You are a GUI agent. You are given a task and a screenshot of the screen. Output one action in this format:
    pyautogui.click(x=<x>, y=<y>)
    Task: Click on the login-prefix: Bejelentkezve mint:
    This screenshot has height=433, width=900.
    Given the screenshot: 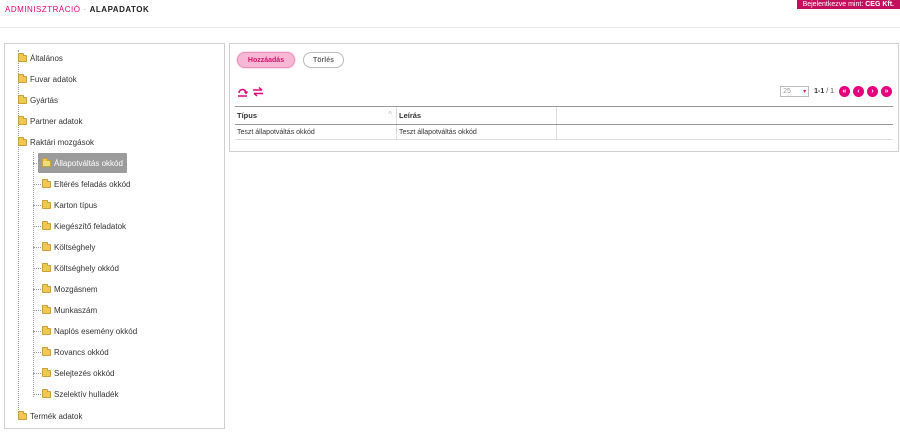 What is the action you would take?
    pyautogui.click(x=833, y=4)
    